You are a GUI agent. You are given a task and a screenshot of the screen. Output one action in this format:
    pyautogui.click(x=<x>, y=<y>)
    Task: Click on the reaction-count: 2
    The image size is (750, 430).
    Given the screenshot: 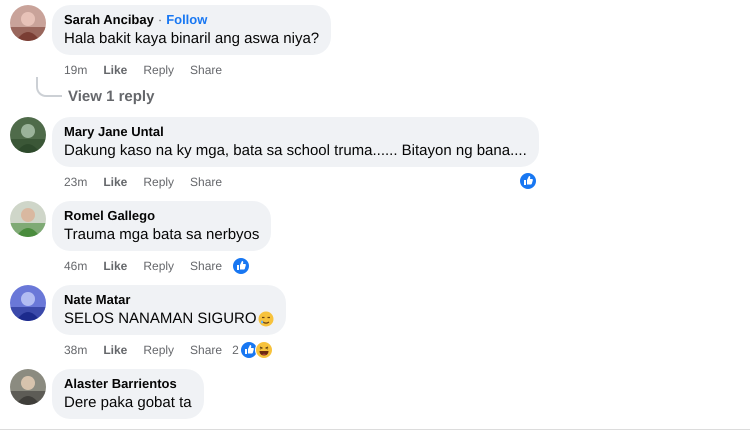 What is the action you would take?
    pyautogui.click(x=235, y=349)
    